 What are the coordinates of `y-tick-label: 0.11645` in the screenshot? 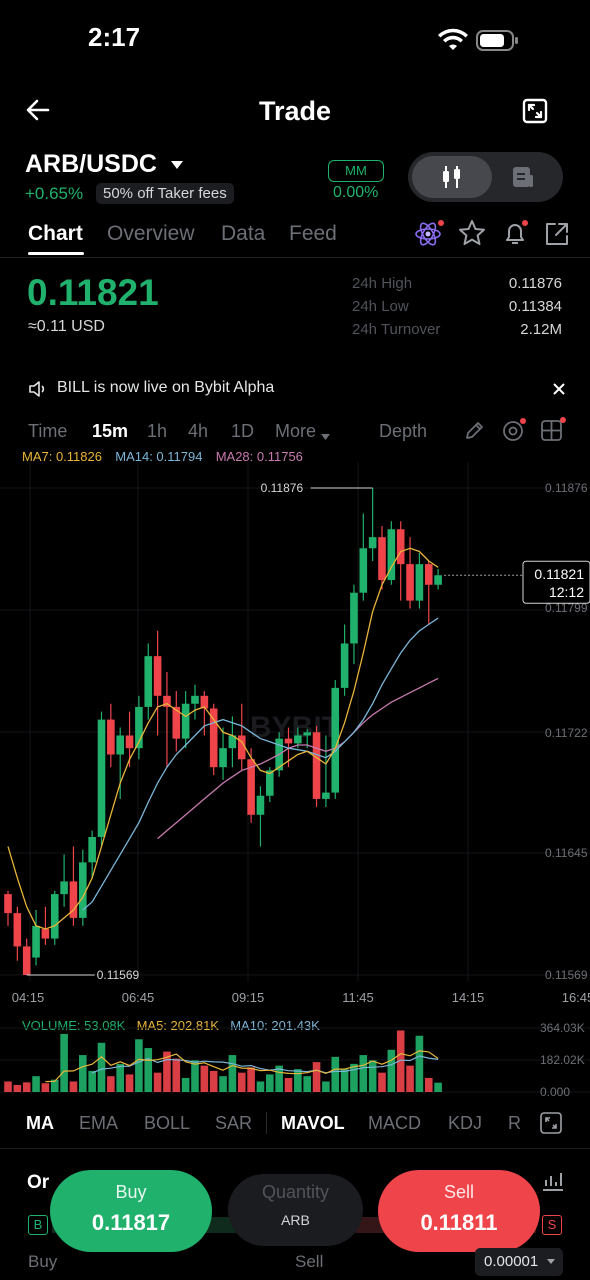 It's located at (566, 853).